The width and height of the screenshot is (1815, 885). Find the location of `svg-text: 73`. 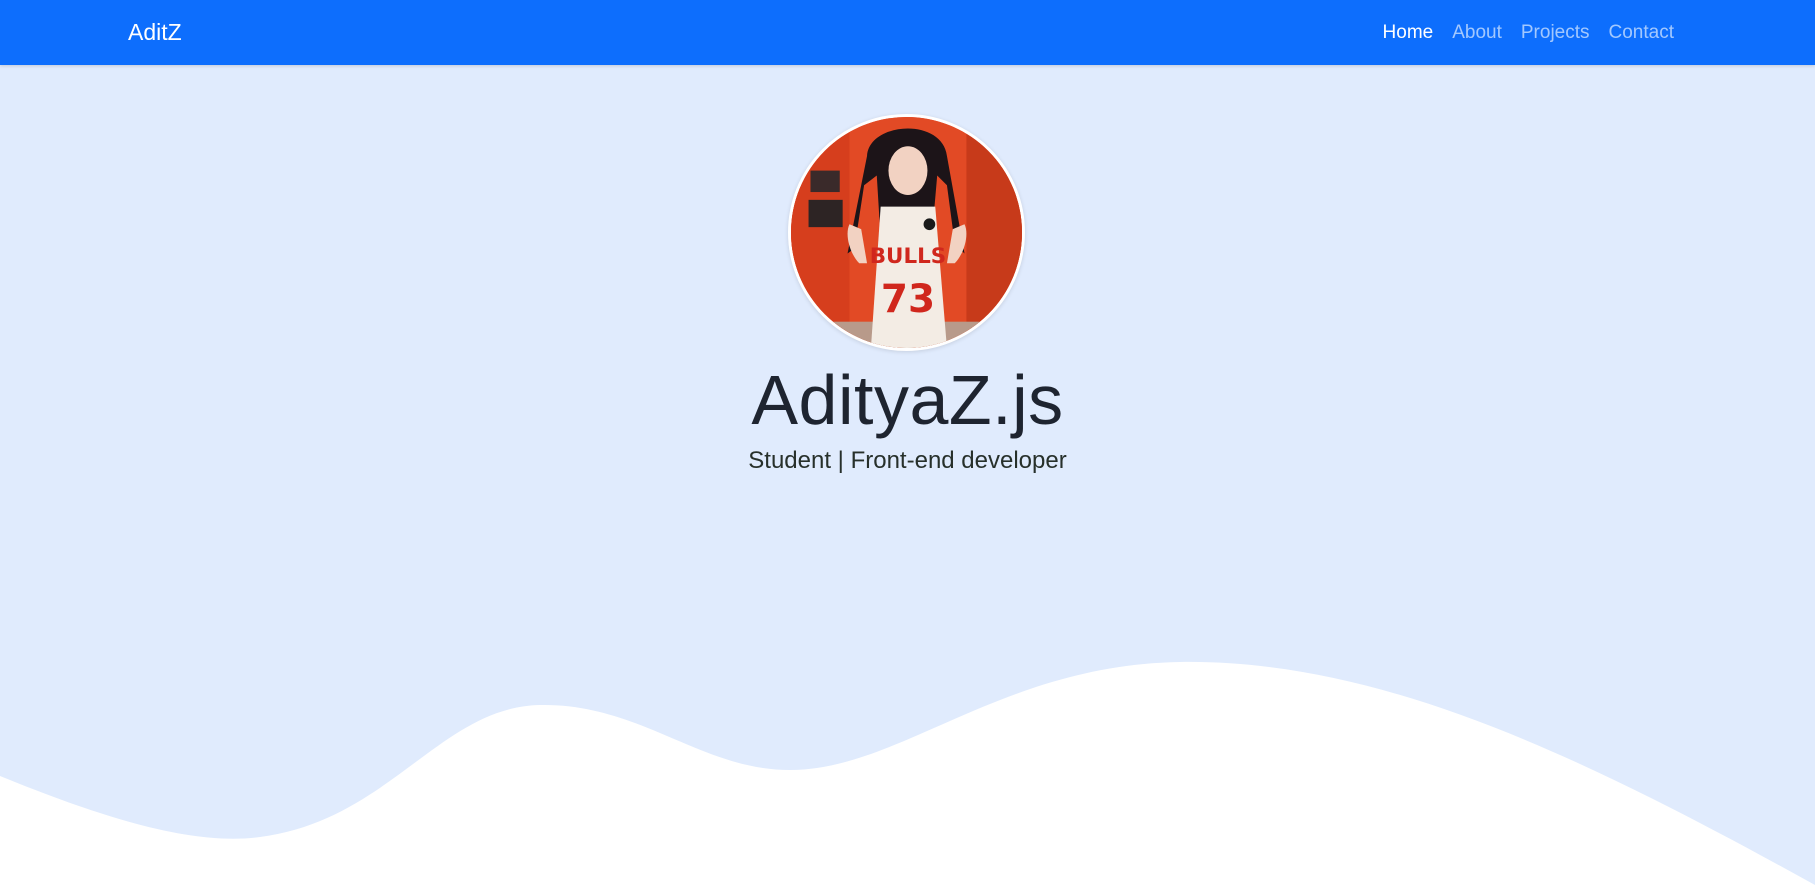

svg-text: 73 is located at coordinates (908, 299).